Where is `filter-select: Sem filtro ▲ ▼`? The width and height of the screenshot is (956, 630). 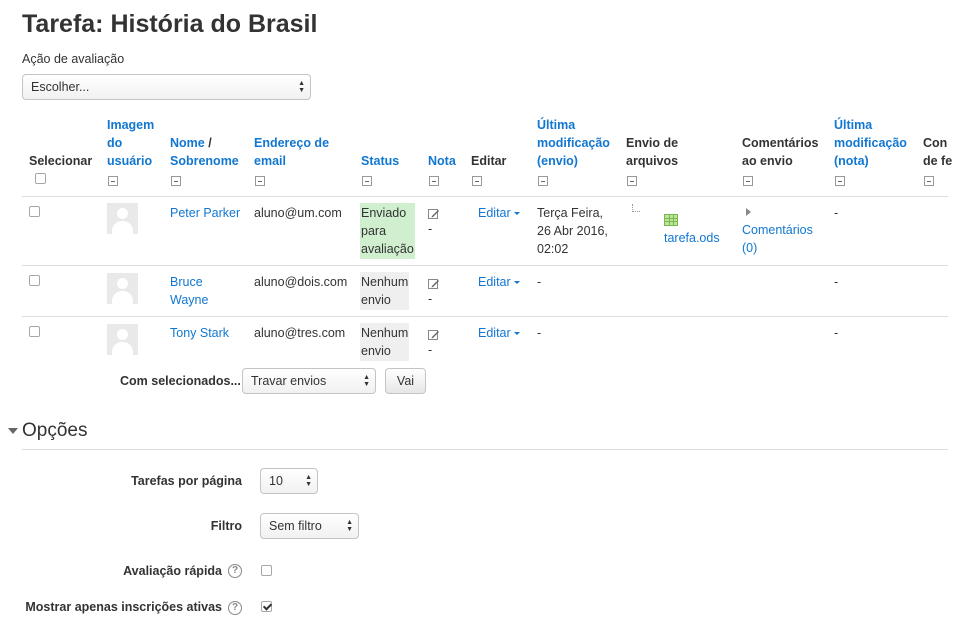
filter-select: Sem filtro ▲ ▼ is located at coordinates (309, 526).